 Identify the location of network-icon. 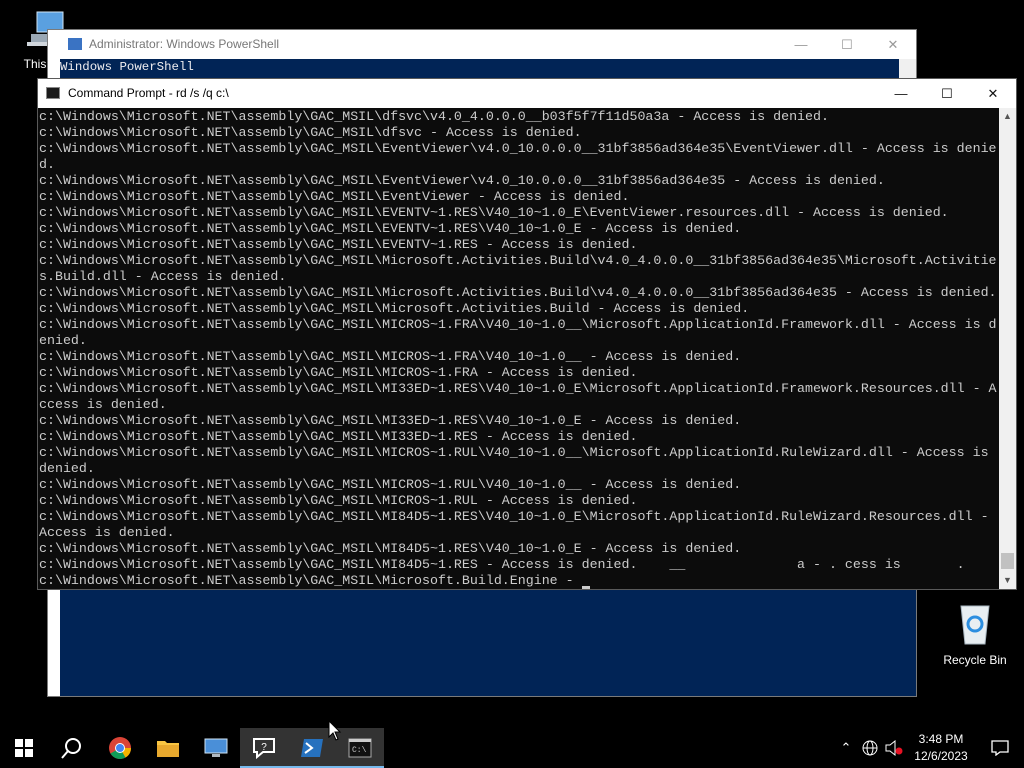
(870, 748).